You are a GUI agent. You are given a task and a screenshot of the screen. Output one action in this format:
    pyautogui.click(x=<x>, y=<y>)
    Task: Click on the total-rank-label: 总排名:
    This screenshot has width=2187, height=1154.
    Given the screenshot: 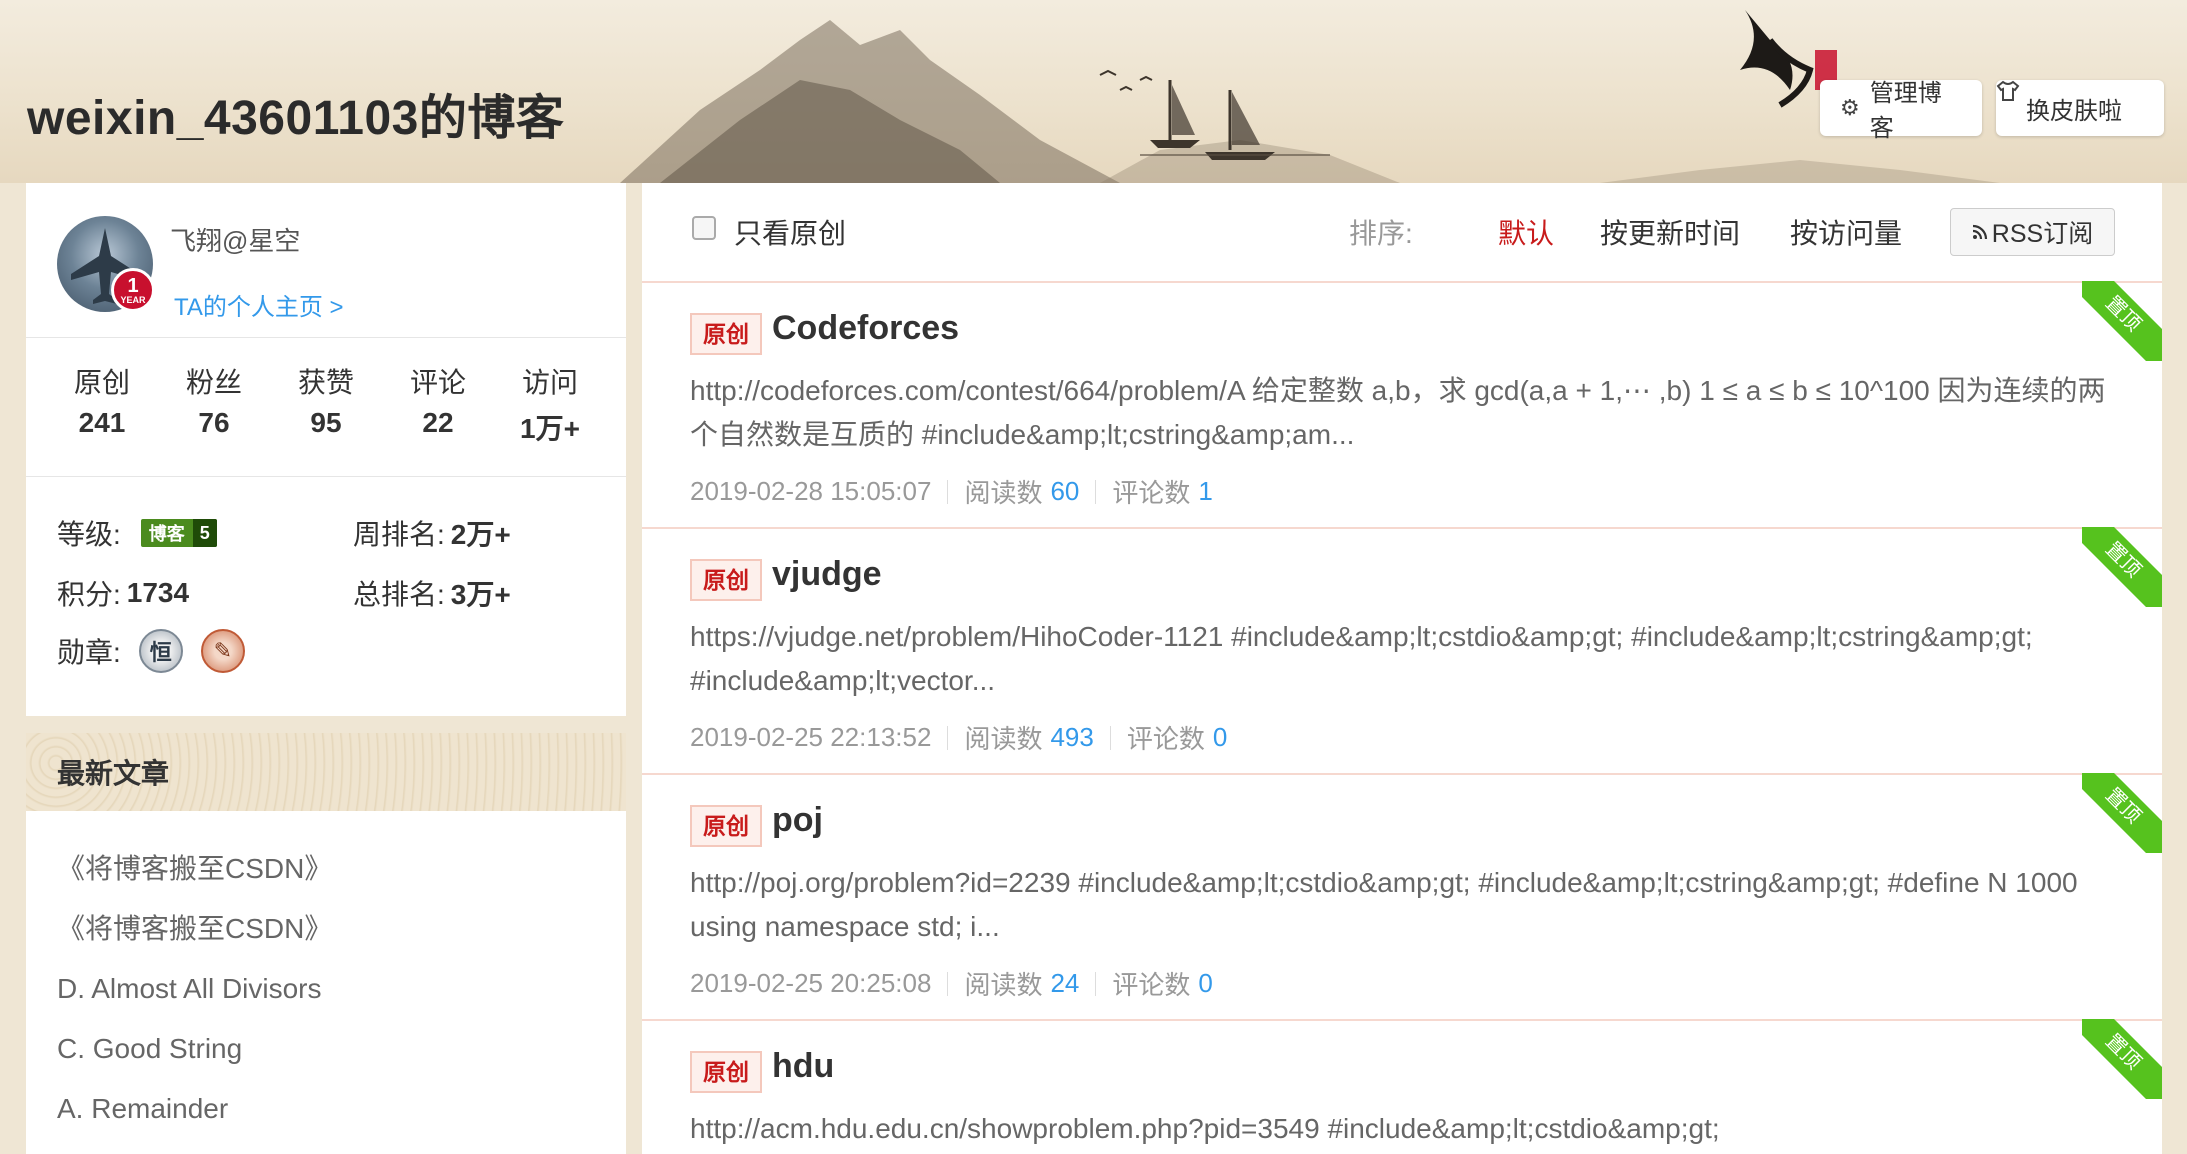 What is the action you would take?
    pyautogui.click(x=399, y=594)
    